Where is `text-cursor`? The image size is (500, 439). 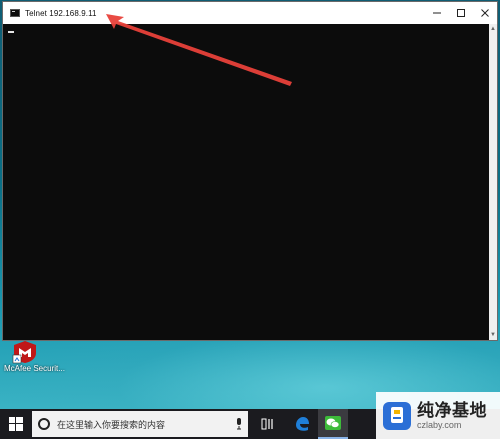
text-cursor is located at coordinates (11, 32).